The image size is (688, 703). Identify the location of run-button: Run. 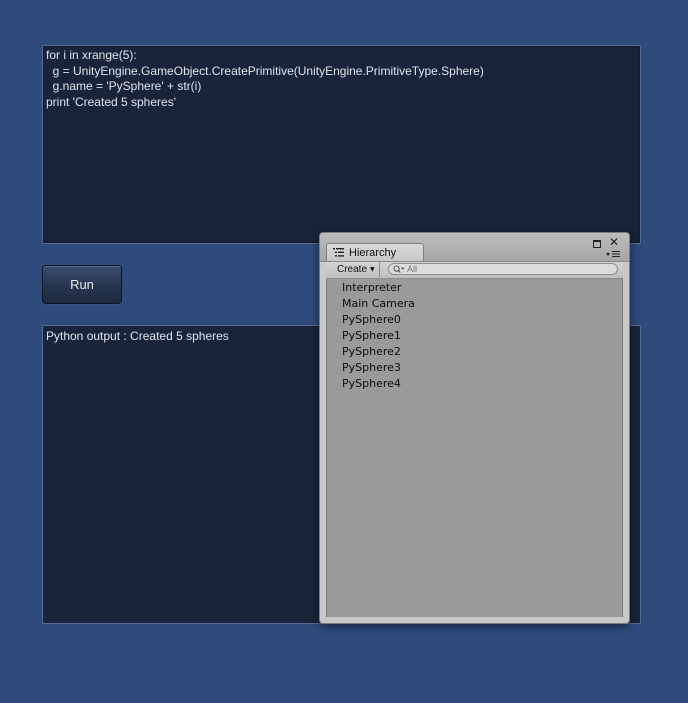
(82, 284).